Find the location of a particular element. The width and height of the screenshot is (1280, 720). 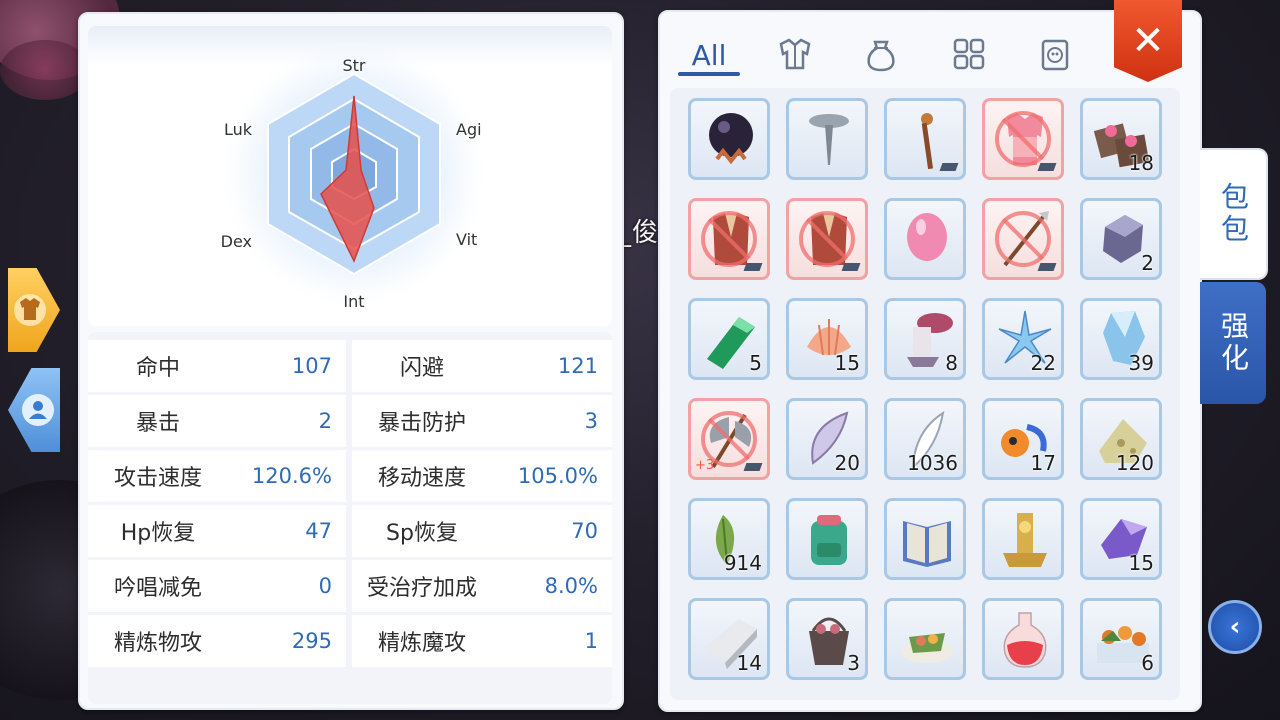

pink-balloon-icon is located at coordinates (927, 237).